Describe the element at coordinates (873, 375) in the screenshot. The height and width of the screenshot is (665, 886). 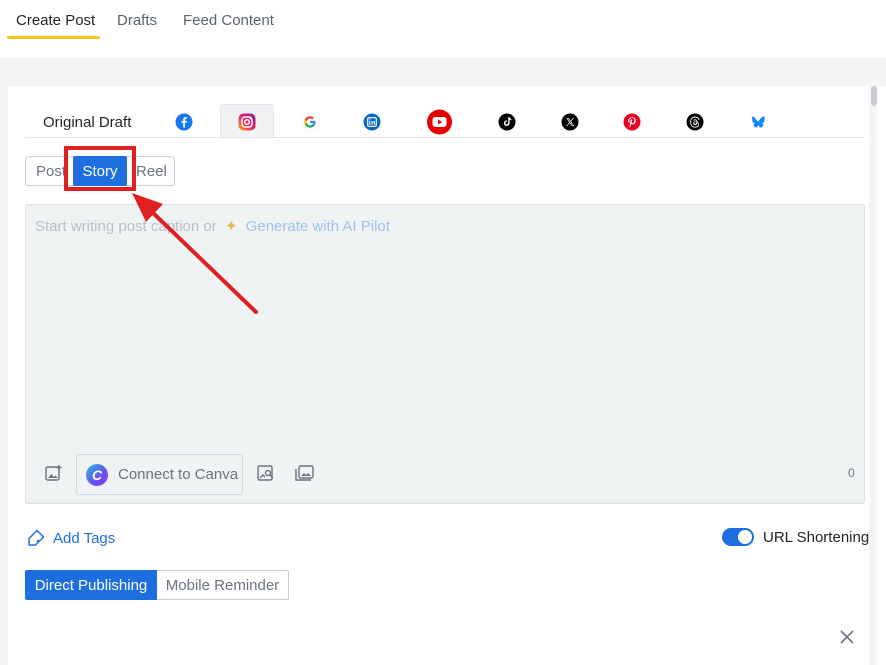
I see `scrollbar-track` at that location.